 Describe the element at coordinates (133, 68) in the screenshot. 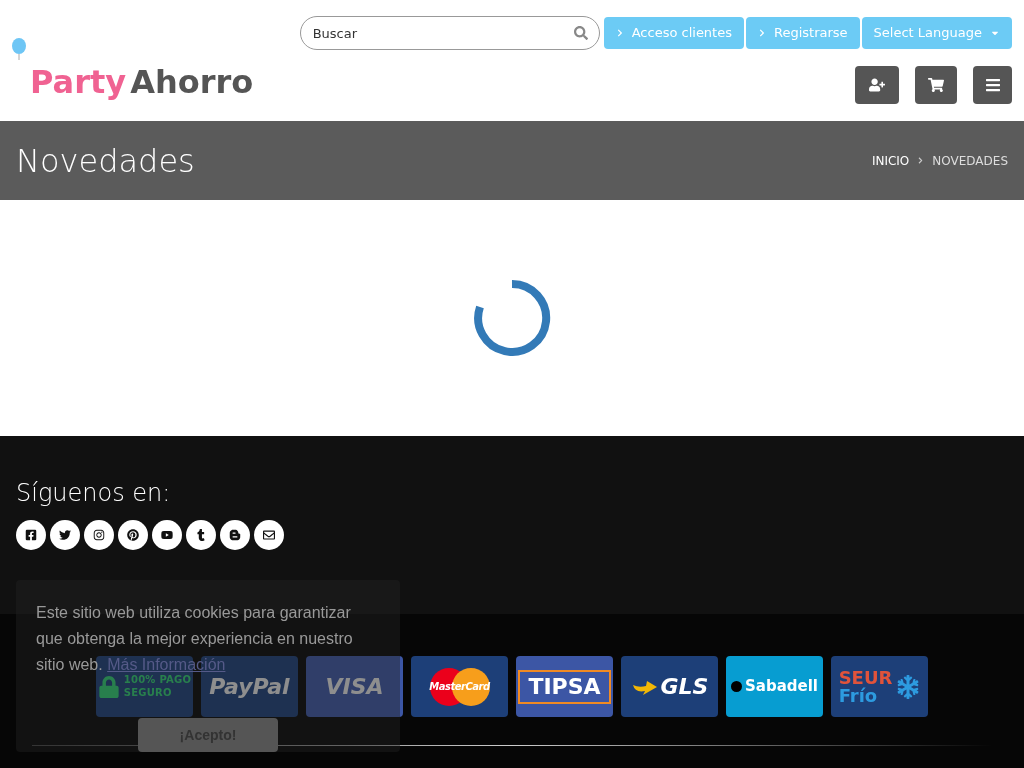

I see `logo: PartyAhorro` at that location.